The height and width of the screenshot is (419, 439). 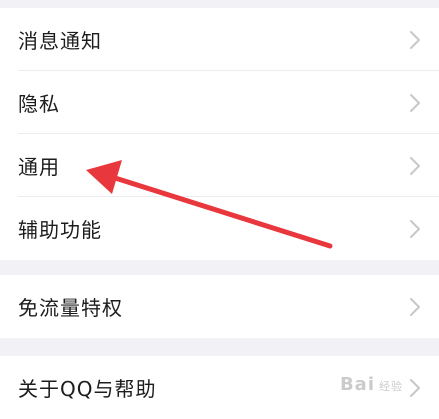 I want to click on settings-item-label: 隐私, so click(x=39, y=104).